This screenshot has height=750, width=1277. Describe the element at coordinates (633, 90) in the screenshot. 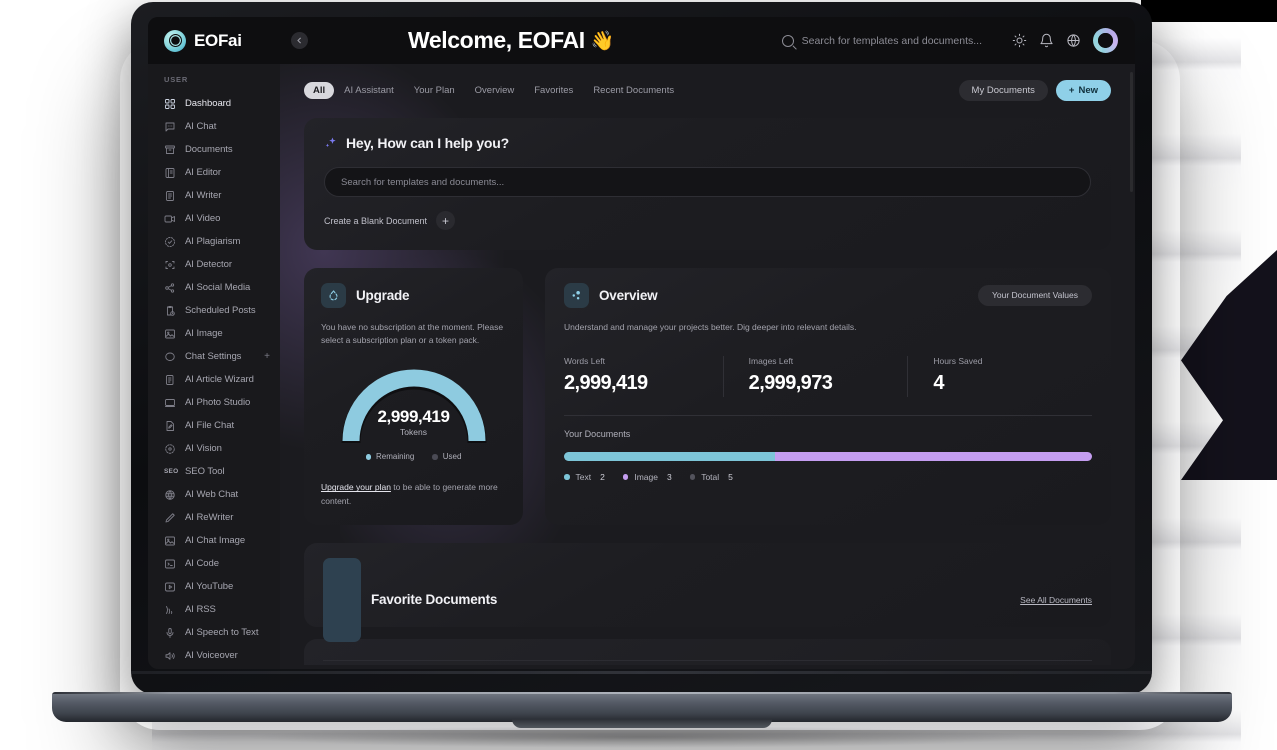

I see `tab-recent-documents: Recent Documents` at that location.